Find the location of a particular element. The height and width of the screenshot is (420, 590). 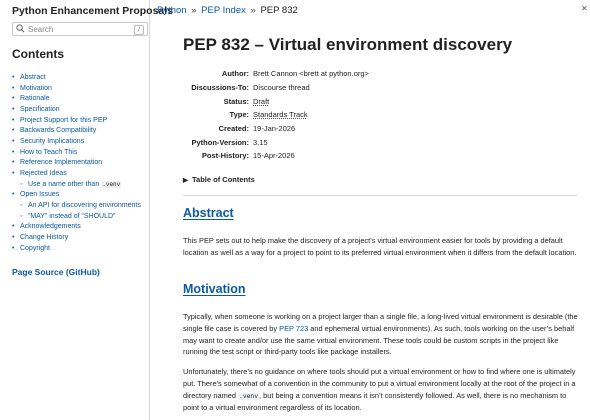

toc-item-label: Backwards Compatibility is located at coordinates (58, 131).